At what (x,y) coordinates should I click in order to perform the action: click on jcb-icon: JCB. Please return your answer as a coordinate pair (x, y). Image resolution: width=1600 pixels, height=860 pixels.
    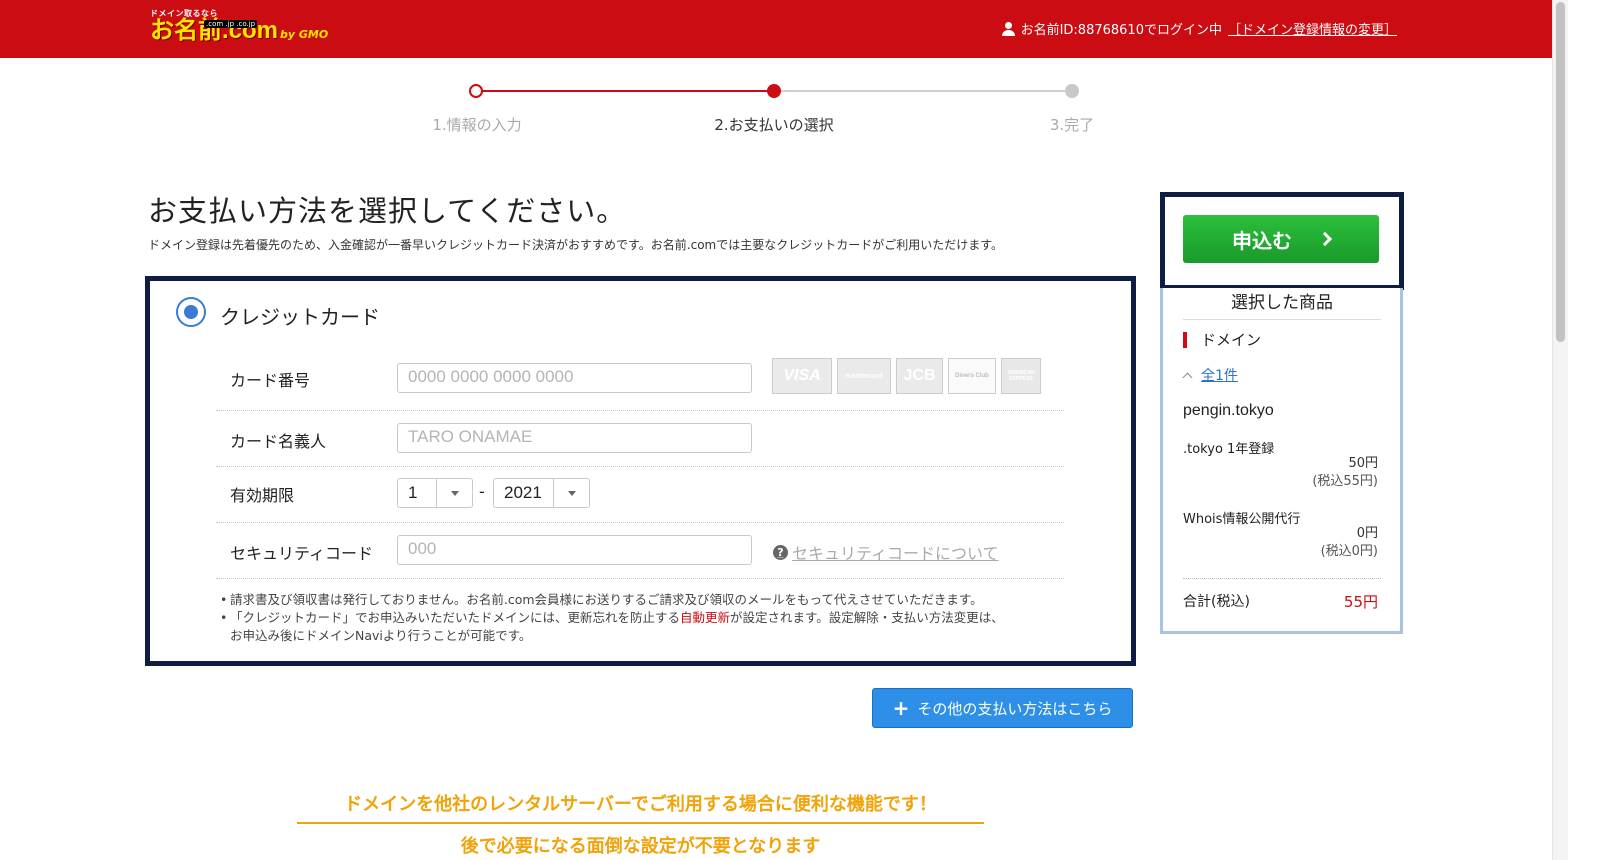
    Looking at the image, I should click on (919, 376).